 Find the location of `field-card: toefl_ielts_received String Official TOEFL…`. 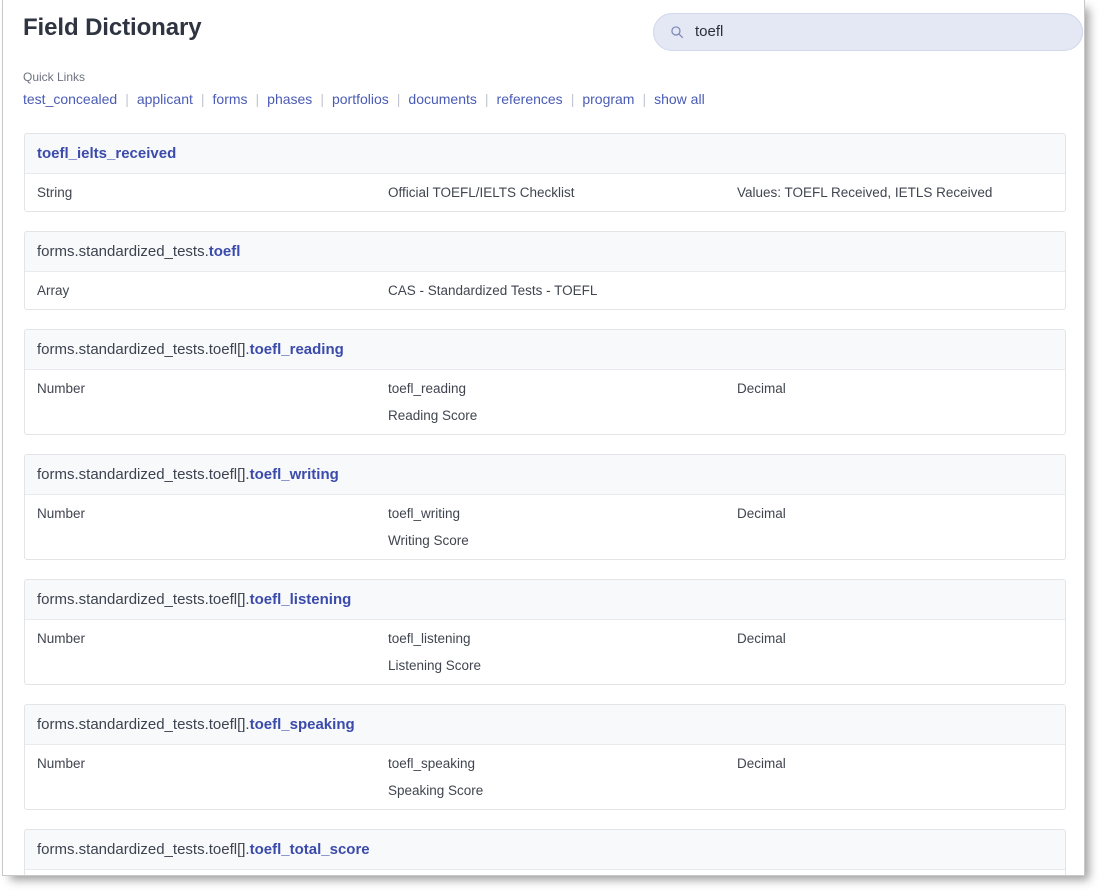

field-card: toefl_ielts_received String Official TOEFL… is located at coordinates (545, 172).